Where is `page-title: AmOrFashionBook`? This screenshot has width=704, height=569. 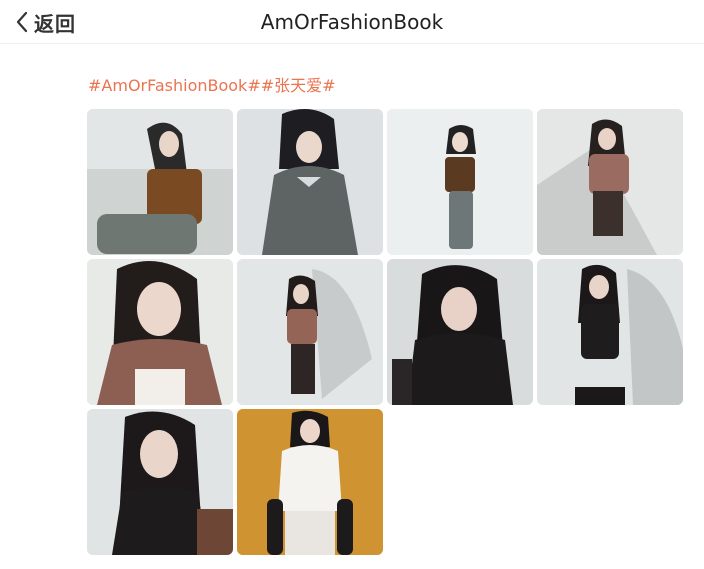 page-title: AmOrFashionBook is located at coordinates (352, 22).